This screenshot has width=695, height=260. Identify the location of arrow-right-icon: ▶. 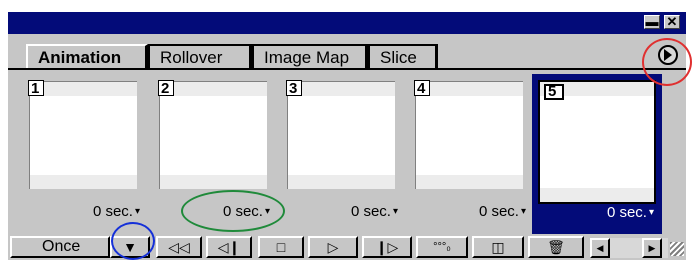
(652, 248).